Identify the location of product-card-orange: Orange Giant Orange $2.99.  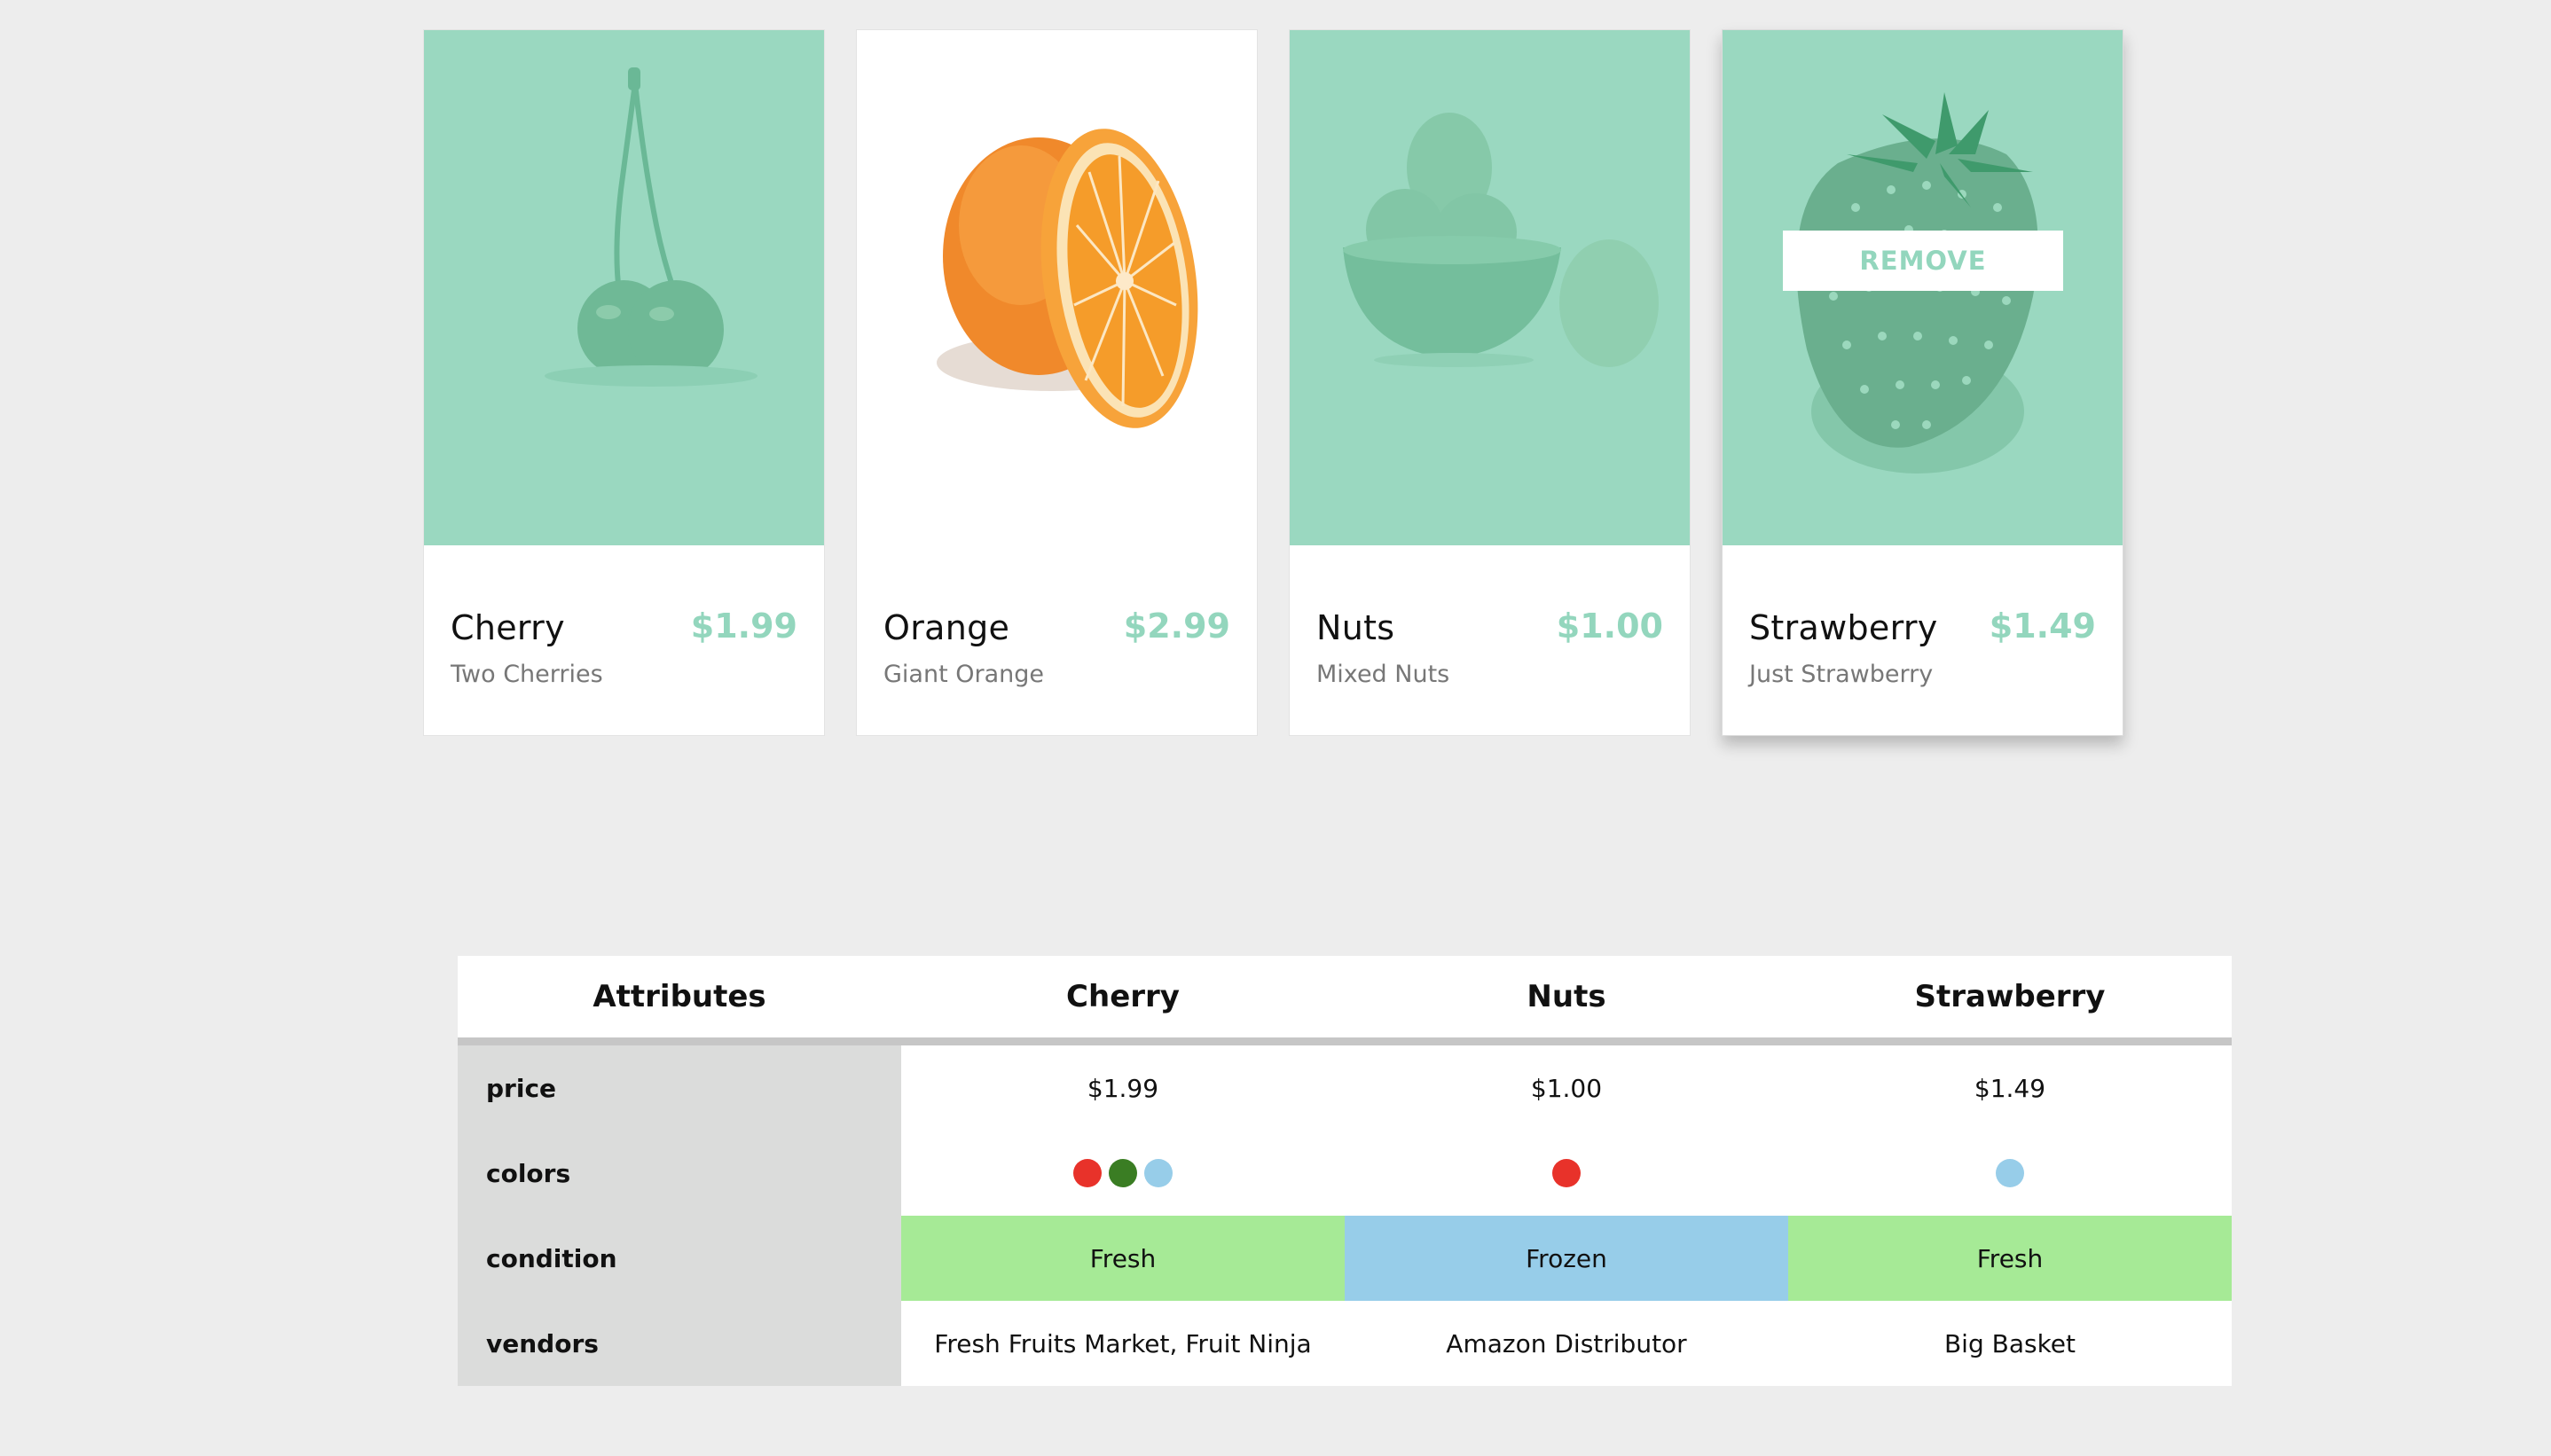
(1057, 382).